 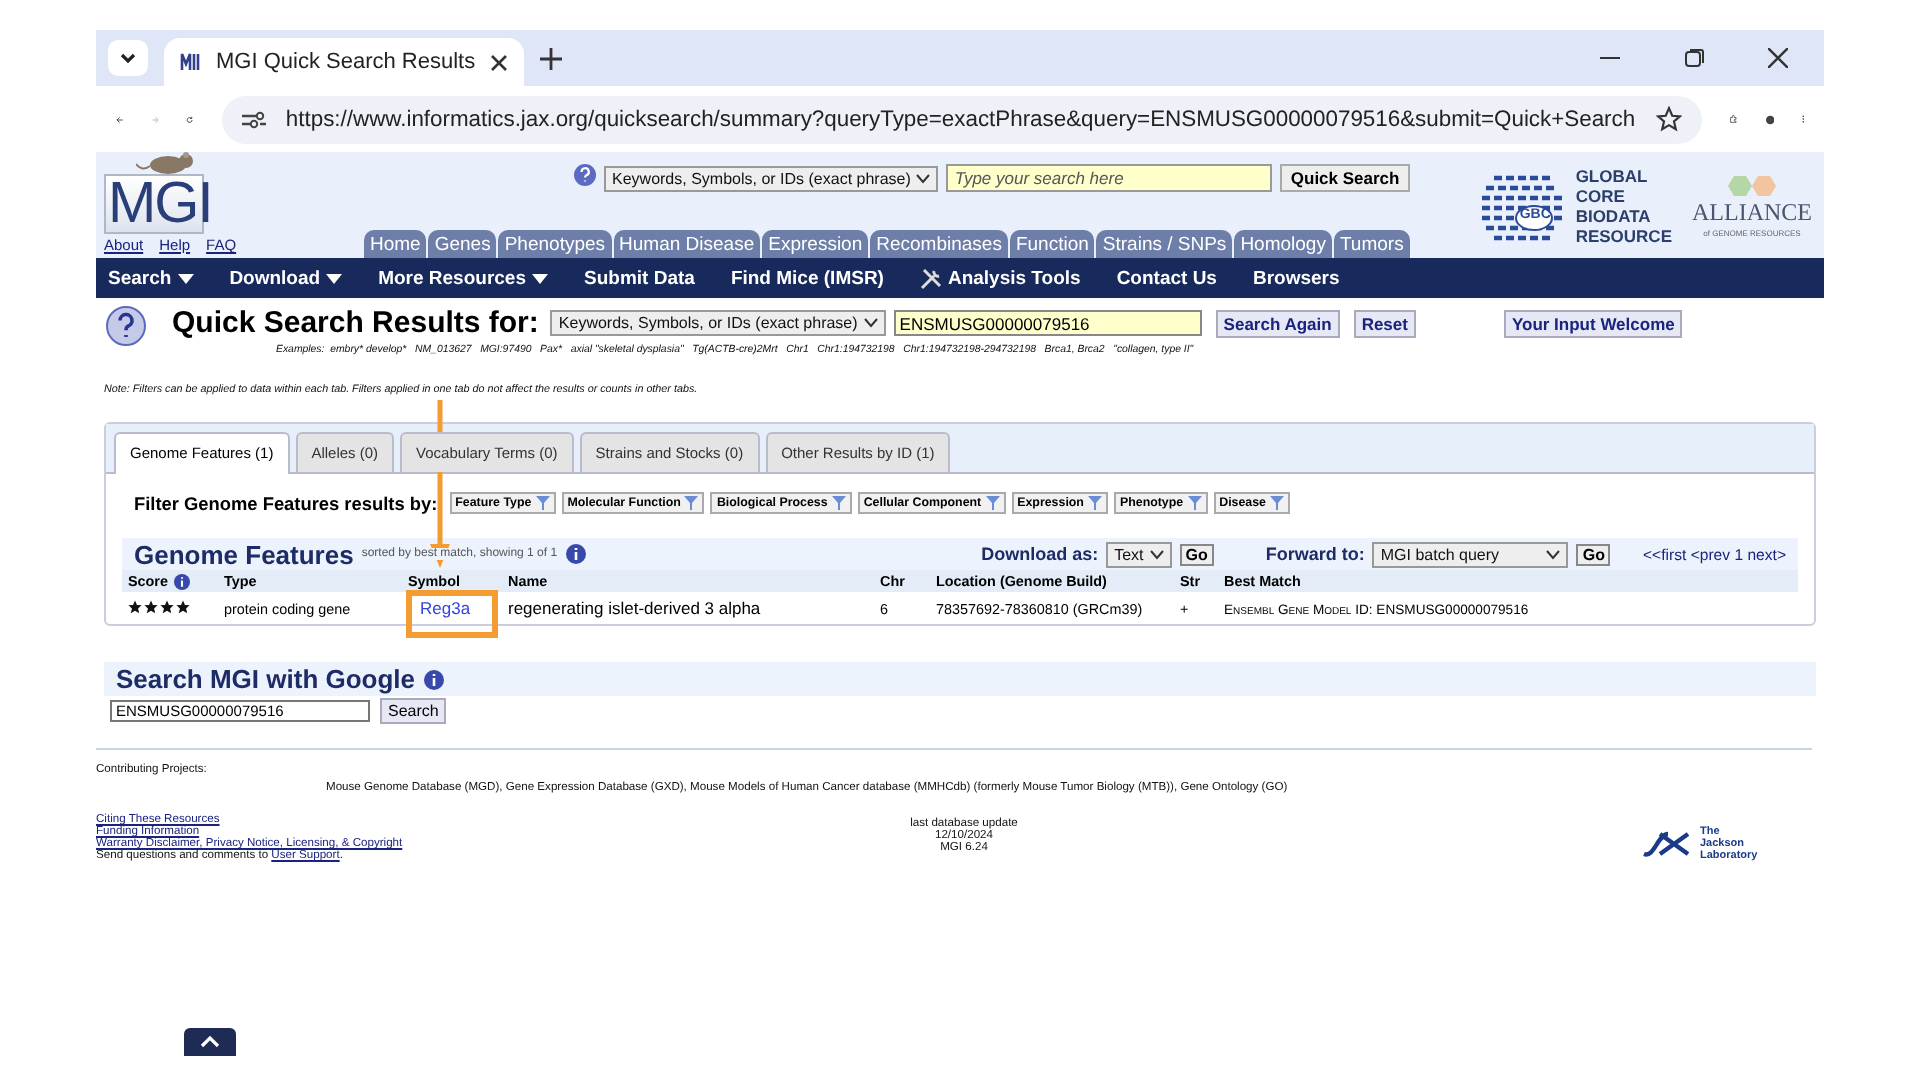 What do you see at coordinates (1593, 323) in the screenshot?
I see `feedback-button: Your Input Welcome` at bounding box center [1593, 323].